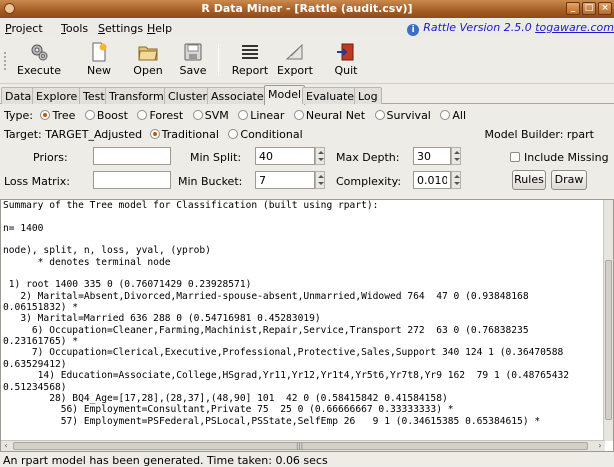  What do you see at coordinates (132, 156) in the screenshot?
I see `priors-input` at bounding box center [132, 156].